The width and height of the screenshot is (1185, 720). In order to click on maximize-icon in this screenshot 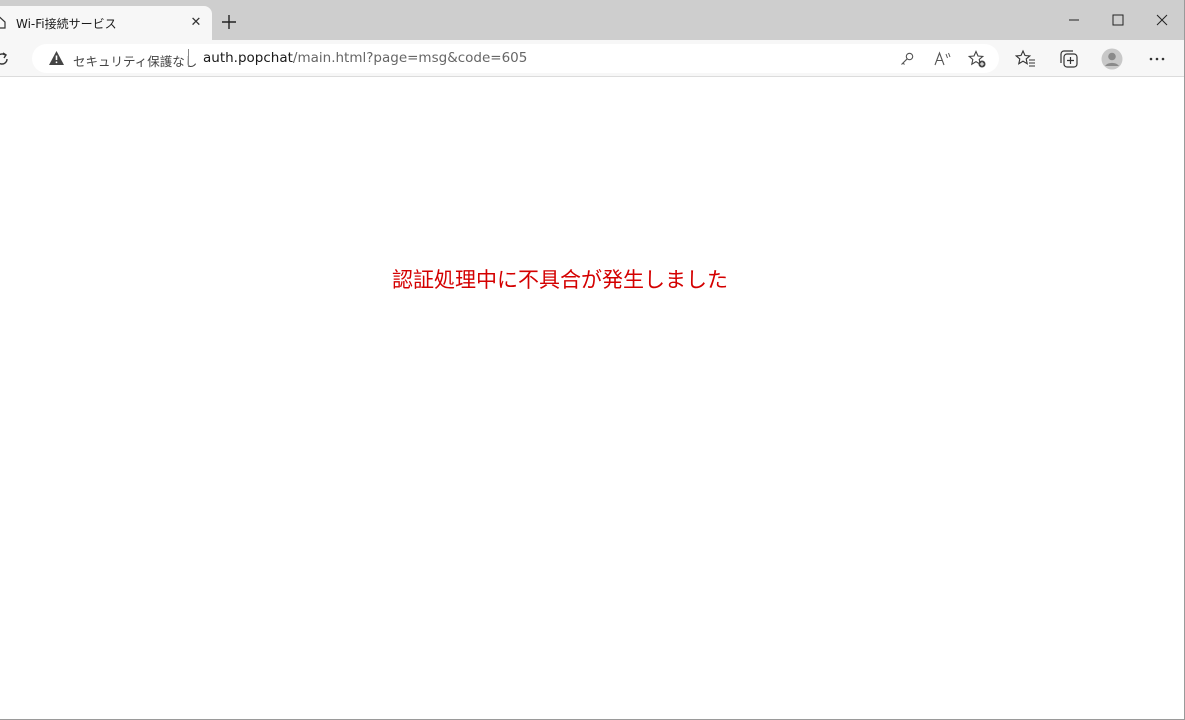, I will do `click(1118, 20)`.